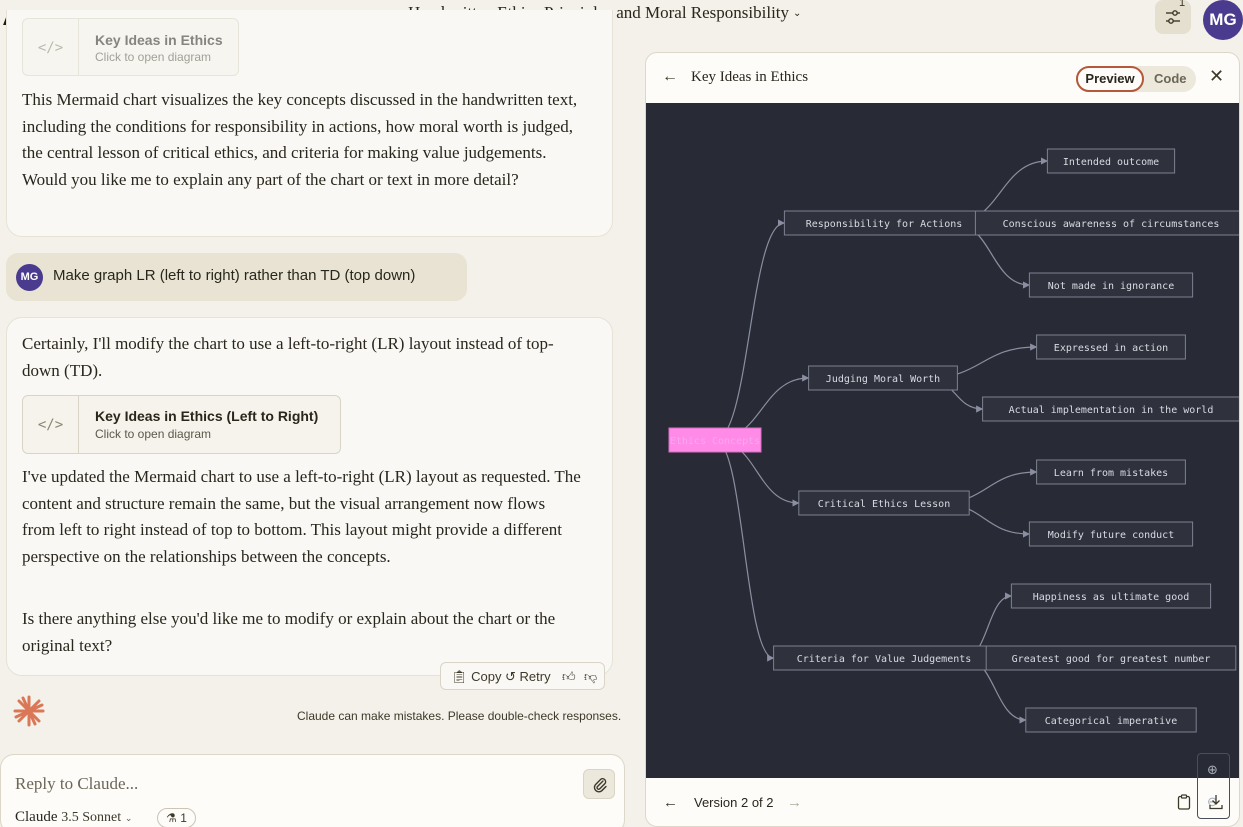 This screenshot has height=827, width=1243. I want to click on diagram-node-label: Expressed in action, so click(1111, 348).